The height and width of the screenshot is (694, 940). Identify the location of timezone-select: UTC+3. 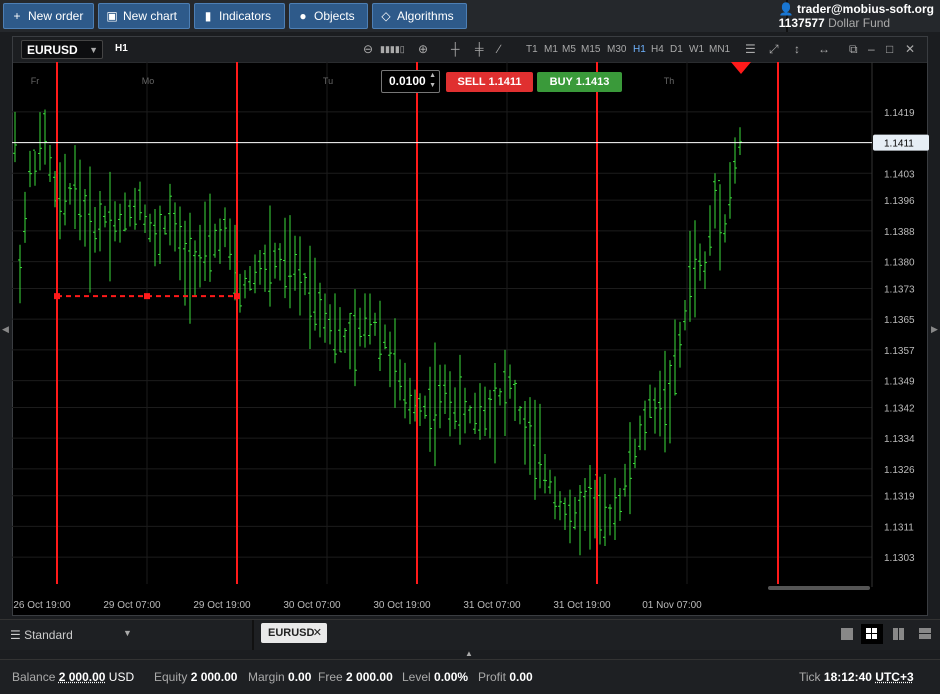
(894, 677).